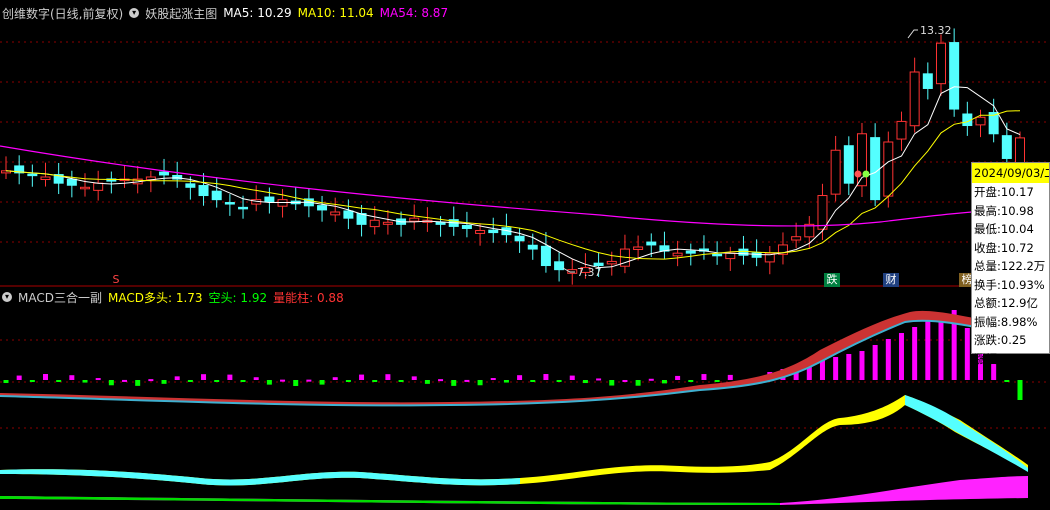  Describe the element at coordinates (257, 13) in the screenshot. I see `ma5-value: MA5: 10.29` at that location.